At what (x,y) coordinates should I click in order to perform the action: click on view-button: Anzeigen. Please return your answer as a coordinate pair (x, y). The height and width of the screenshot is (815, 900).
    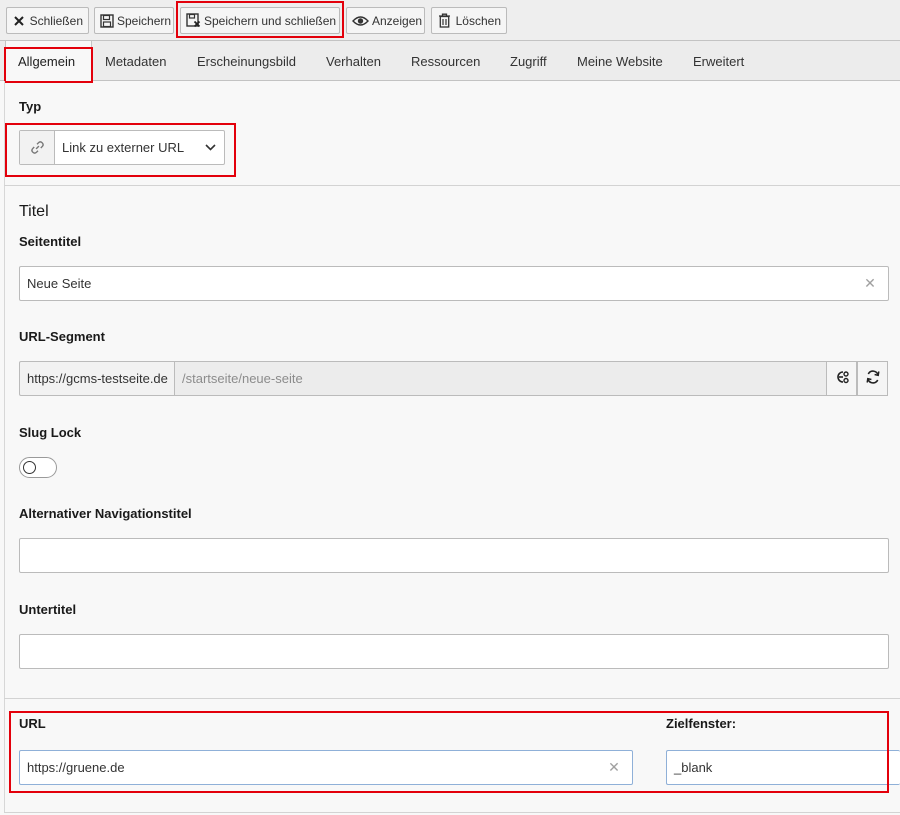
    Looking at the image, I should click on (385, 20).